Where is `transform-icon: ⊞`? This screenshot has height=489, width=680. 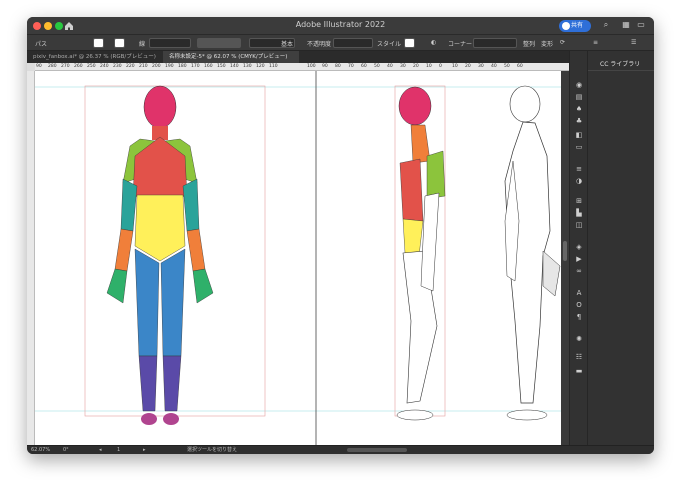 transform-icon: ⊞ is located at coordinates (579, 201).